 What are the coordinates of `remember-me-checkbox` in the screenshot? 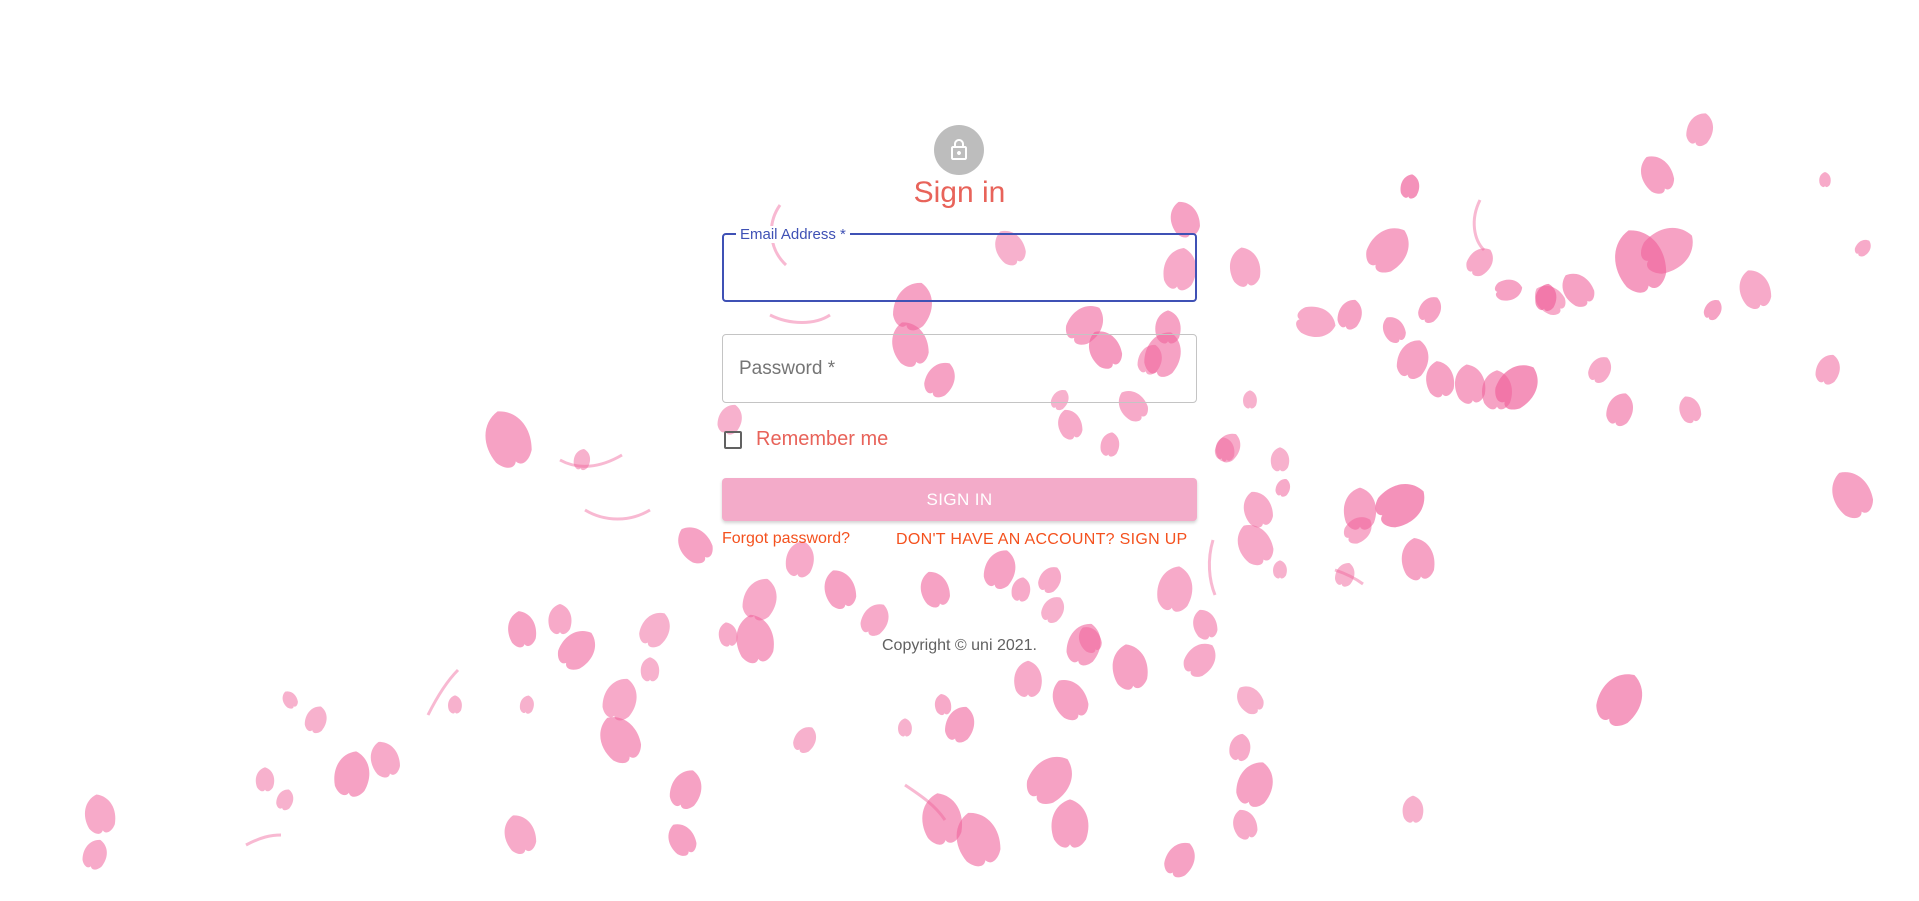 It's located at (733, 439).